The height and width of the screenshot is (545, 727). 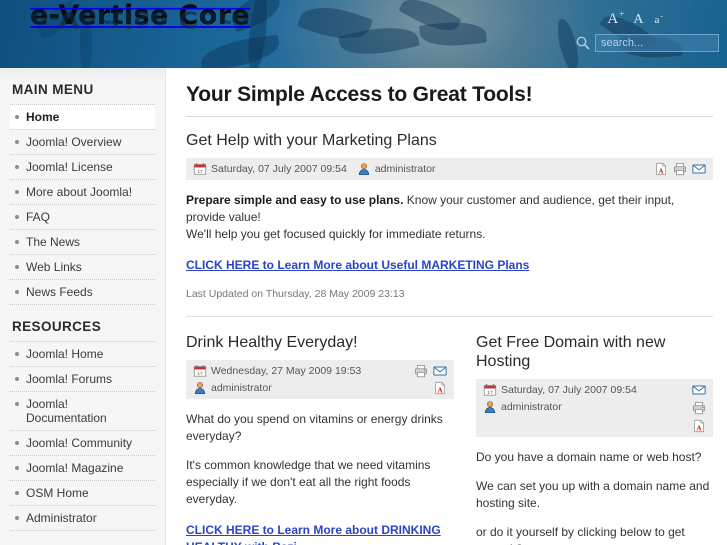 I want to click on sidebar-item-the-news: The News, so click(x=82, y=242).